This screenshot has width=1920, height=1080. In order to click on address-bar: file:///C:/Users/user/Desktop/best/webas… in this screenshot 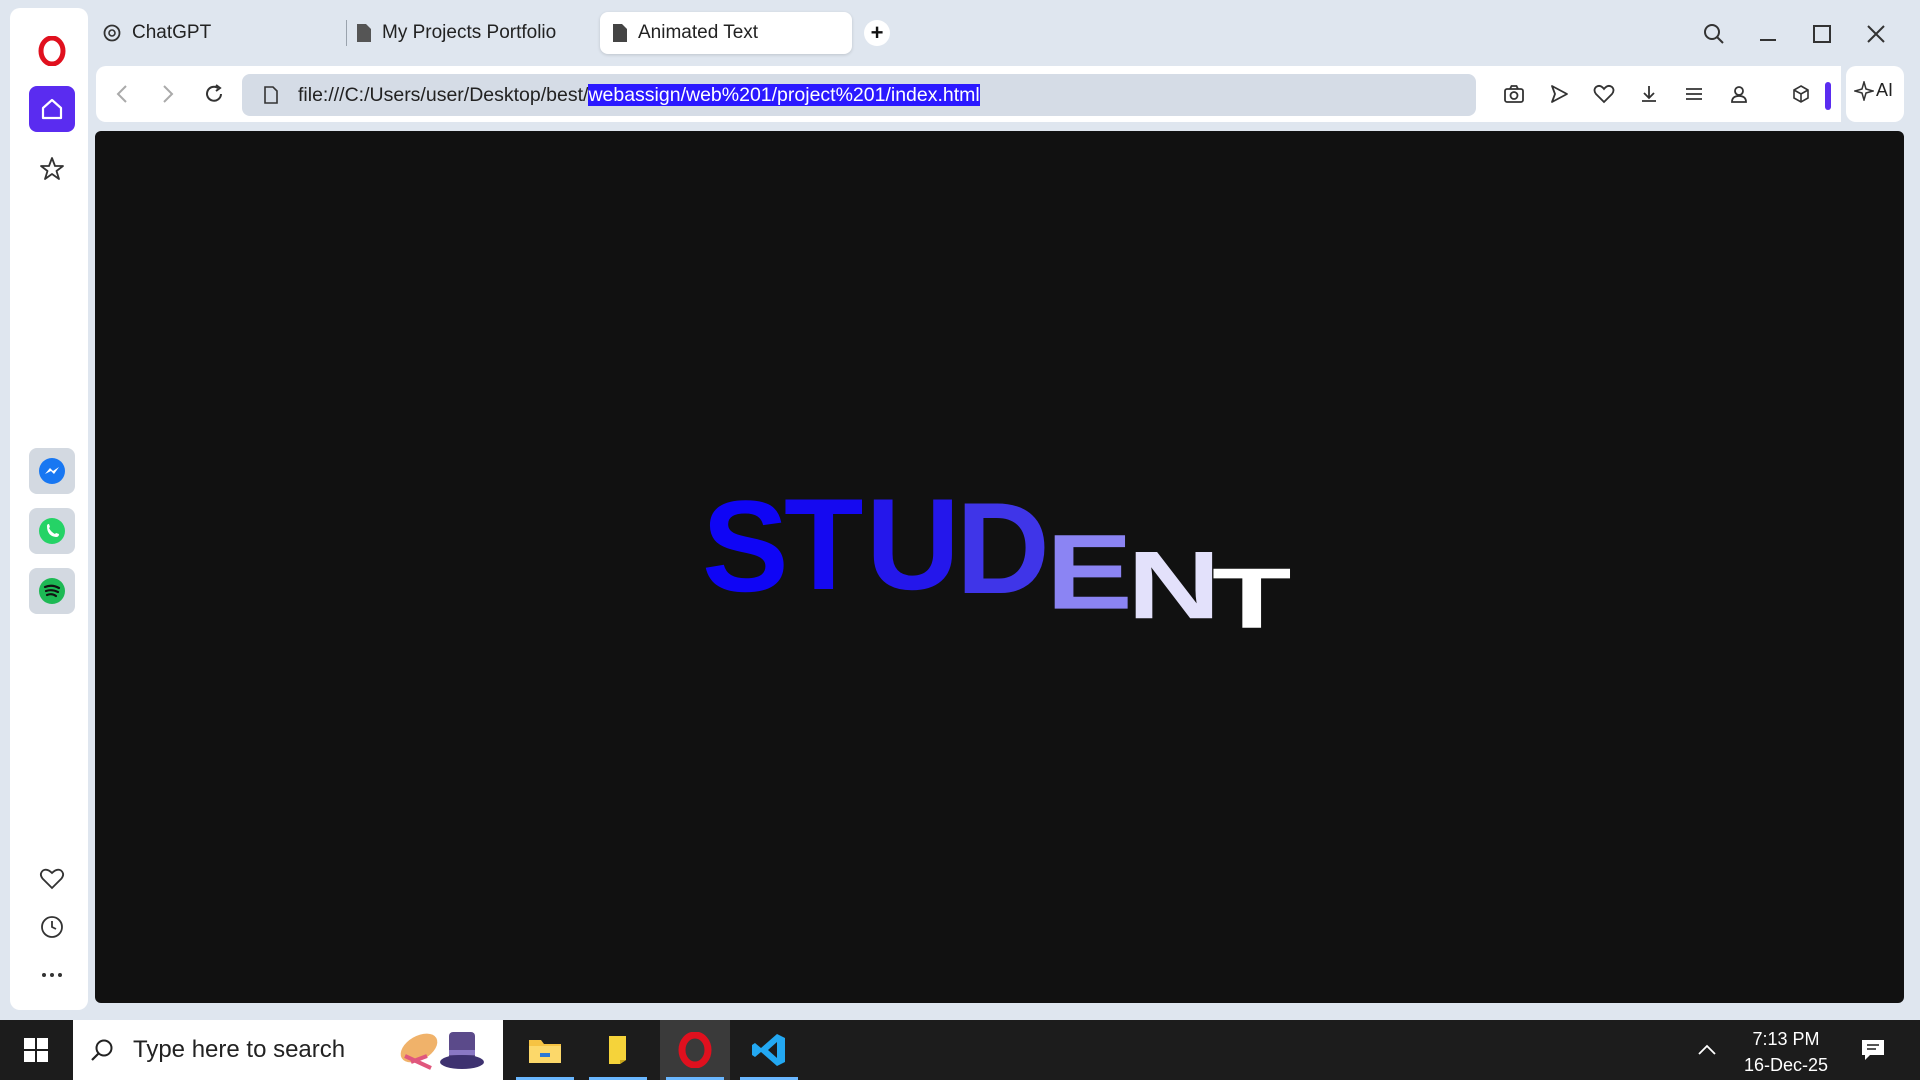, I will do `click(859, 95)`.